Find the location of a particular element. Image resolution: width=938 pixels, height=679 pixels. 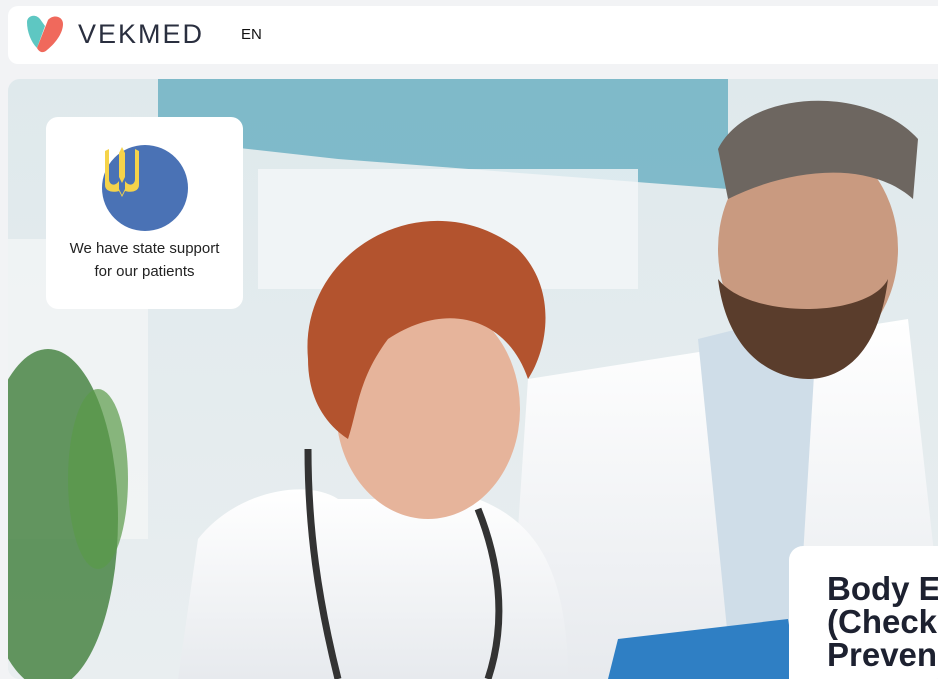

service-card: Body Ex (Check Preven is located at coordinates (863, 612).